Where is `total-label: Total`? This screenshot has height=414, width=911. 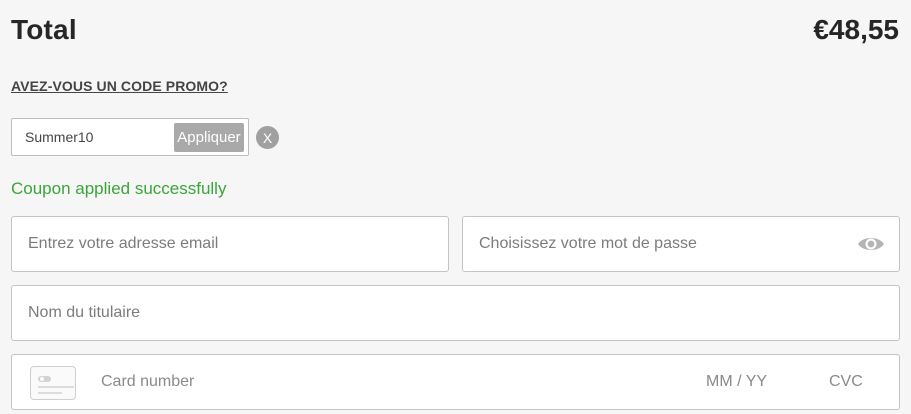
total-label: Total is located at coordinates (44, 29).